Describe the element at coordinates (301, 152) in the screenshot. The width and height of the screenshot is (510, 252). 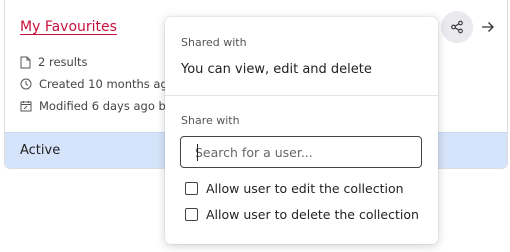
I see `user-search-input` at that location.